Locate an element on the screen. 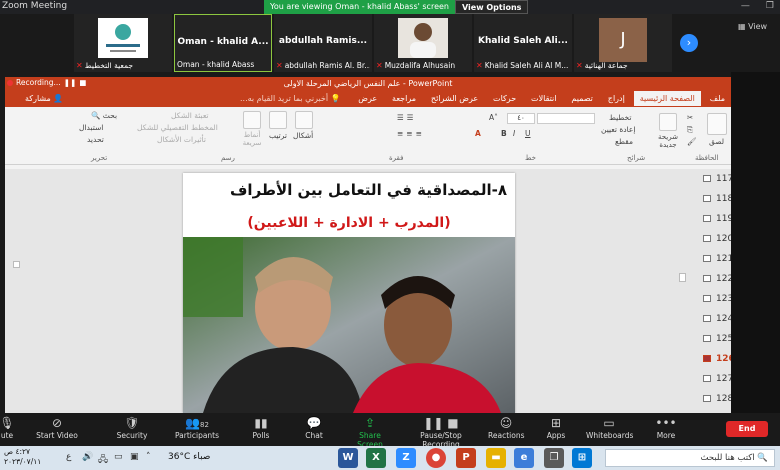  whiteboards-button: ▭ Whiteboards is located at coordinates (609, 427).